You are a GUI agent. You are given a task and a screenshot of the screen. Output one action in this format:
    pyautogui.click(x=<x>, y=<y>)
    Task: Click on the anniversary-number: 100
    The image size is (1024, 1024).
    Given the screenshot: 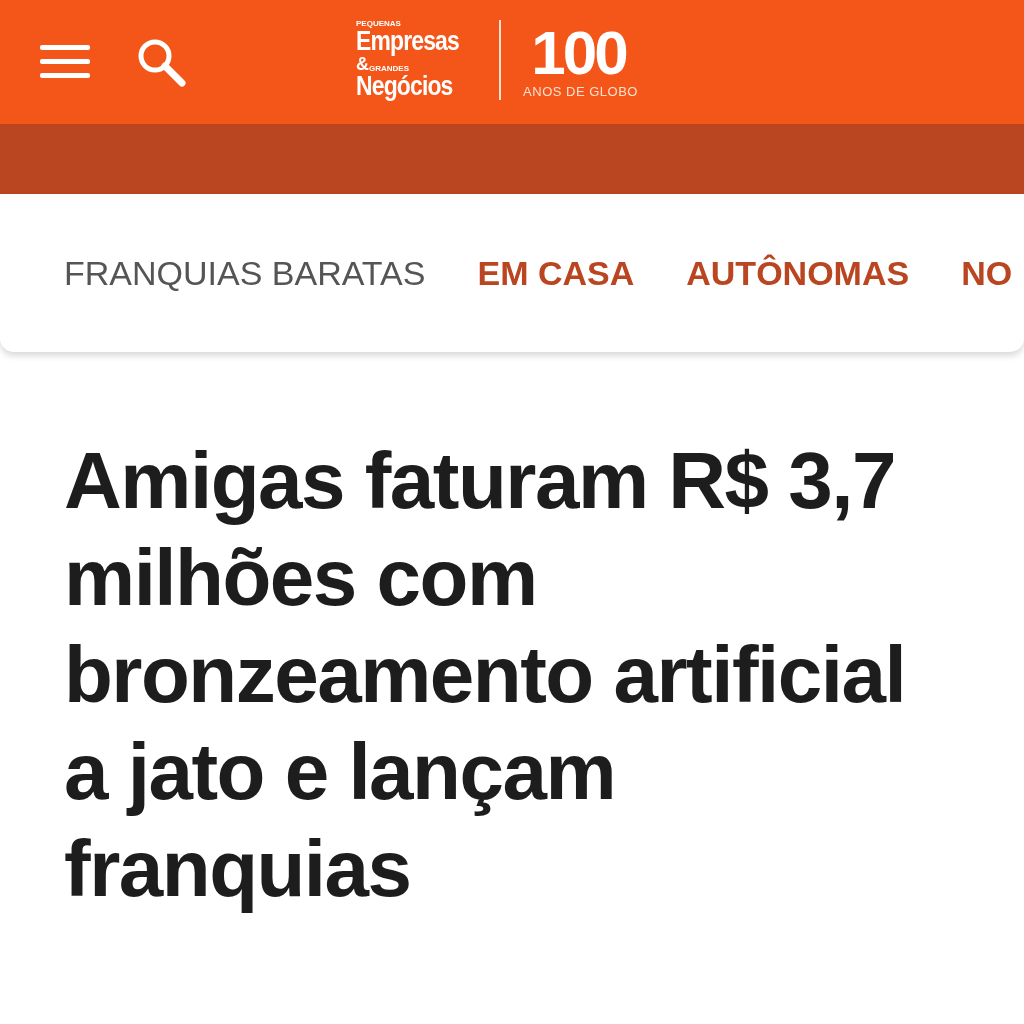 What is the action you would take?
    pyautogui.click(x=579, y=52)
    